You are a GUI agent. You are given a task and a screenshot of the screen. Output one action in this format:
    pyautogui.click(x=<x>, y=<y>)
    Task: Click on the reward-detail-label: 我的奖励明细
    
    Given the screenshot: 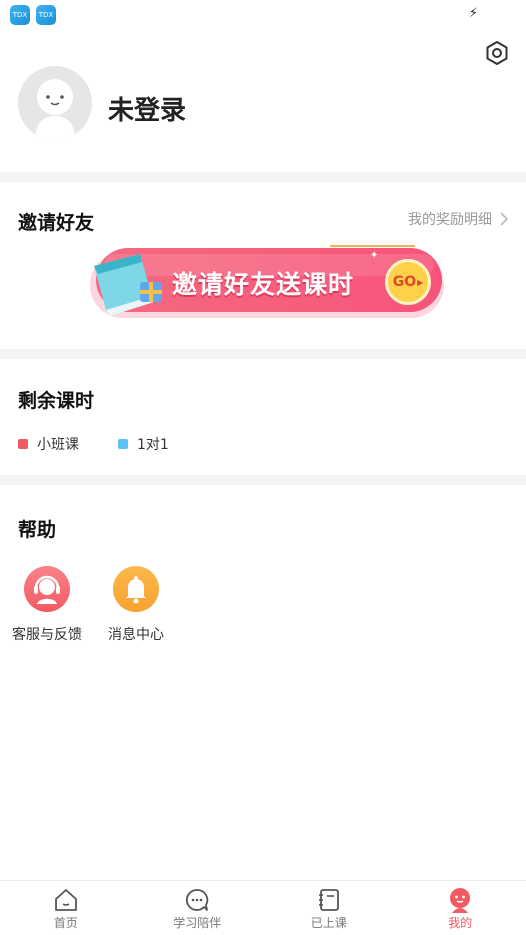 What is the action you would take?
    pyautogui.click(x=450, y=220)
    